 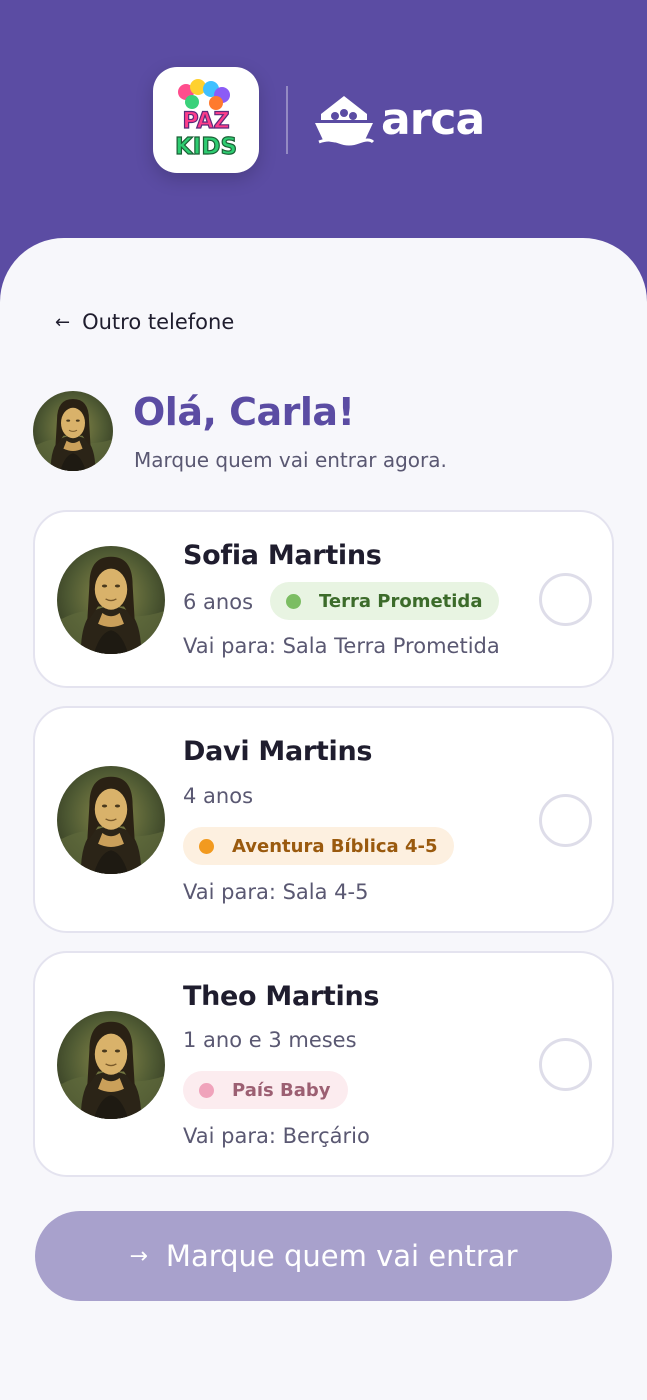 I want to click on group-badge-label: País Baby, so click(x=281, y=1090).